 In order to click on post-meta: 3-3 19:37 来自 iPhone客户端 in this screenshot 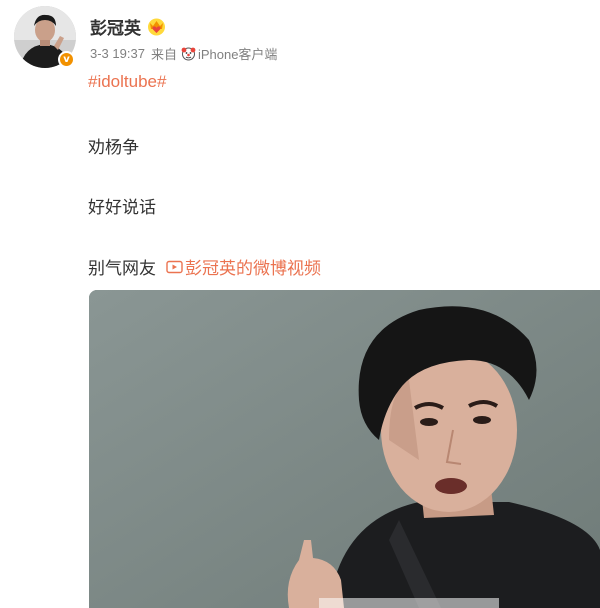, I will do `click(183, 53)`.